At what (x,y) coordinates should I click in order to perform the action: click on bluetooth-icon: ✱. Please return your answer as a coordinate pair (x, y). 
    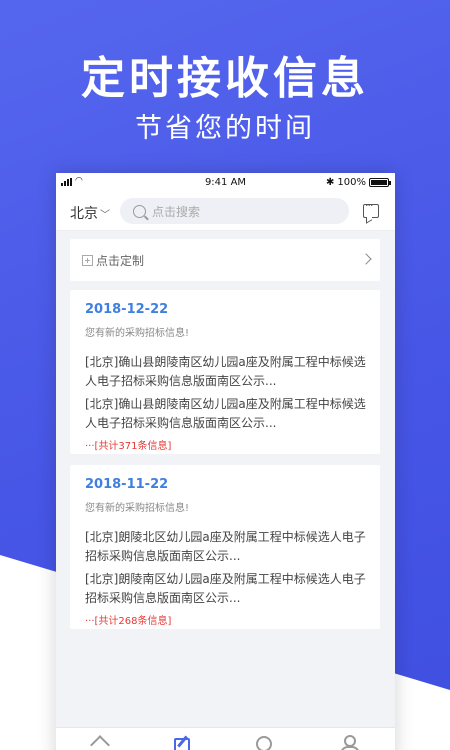
    Looking at the image, I should click on (330, 182).